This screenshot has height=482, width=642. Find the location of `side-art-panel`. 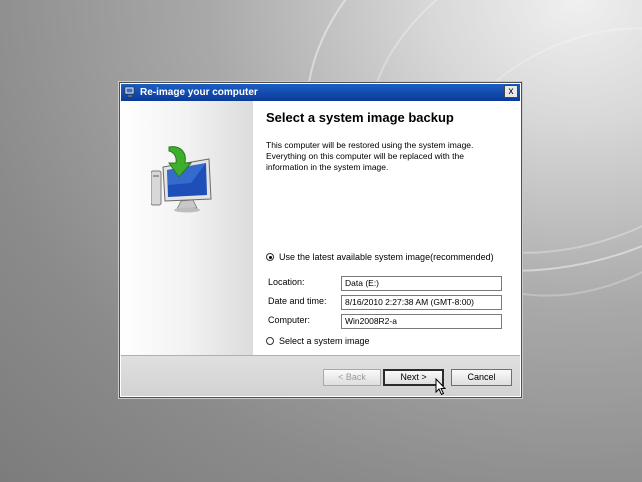

side-art-panel is located at coordinates (187, 228).